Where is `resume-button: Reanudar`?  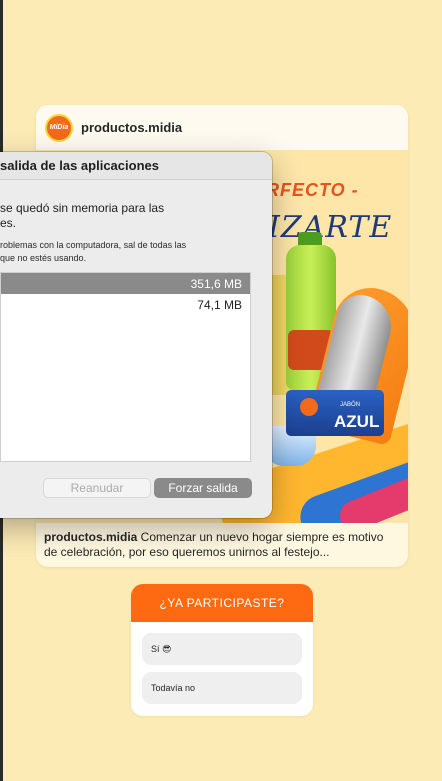 resume-button: Reanudar is located at coordinates (97, 488).